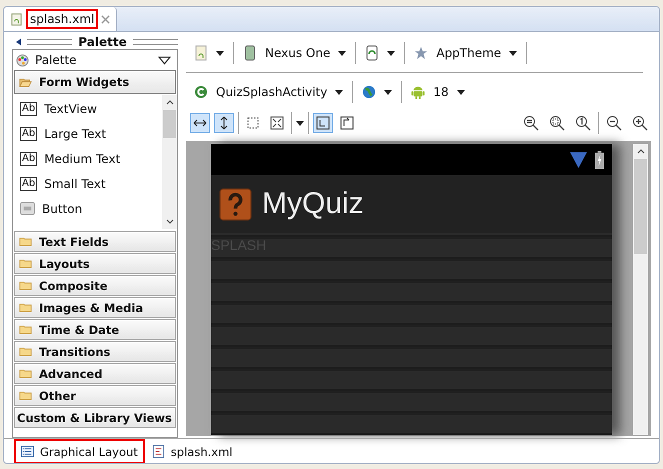 The image size is (663, 469). I want to click on api-dropdown: 18, so click(438, 92).